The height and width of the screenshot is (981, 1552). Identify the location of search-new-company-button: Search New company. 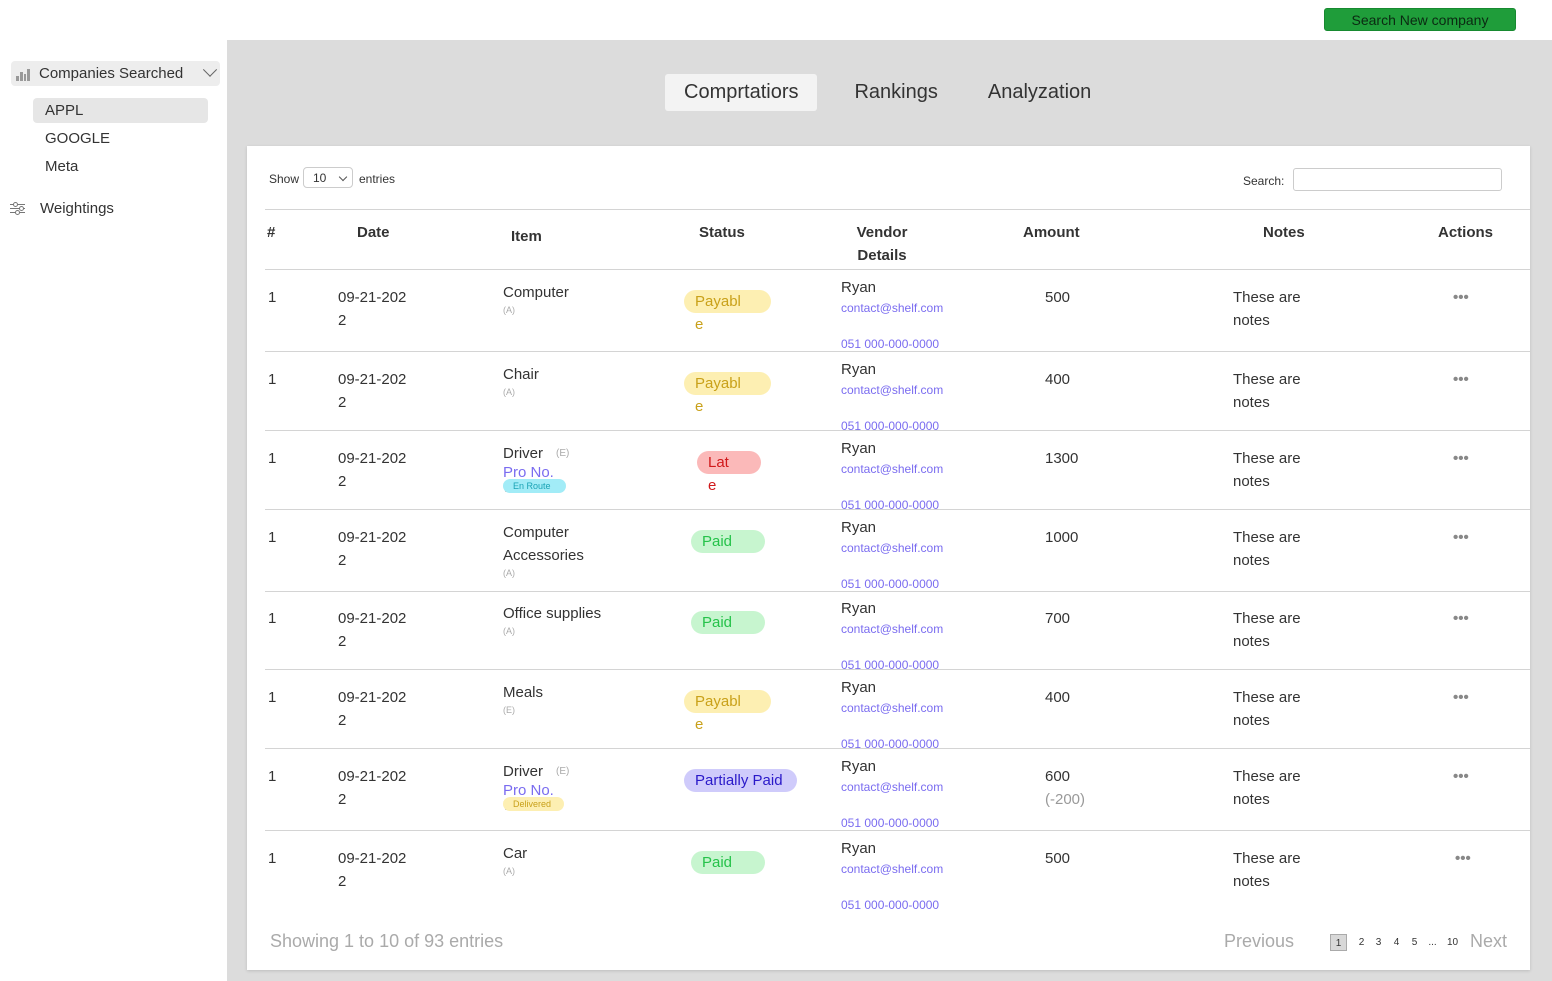
(1420, 19).